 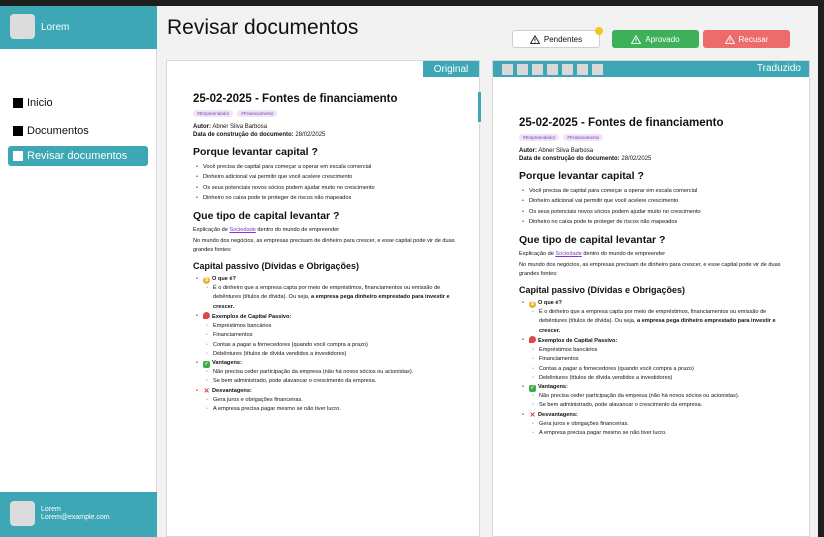 What do you see at coordinates (329, 336) in the screenshot?
I see `list-item: Financiamentos` at bounding box center [329, 336].